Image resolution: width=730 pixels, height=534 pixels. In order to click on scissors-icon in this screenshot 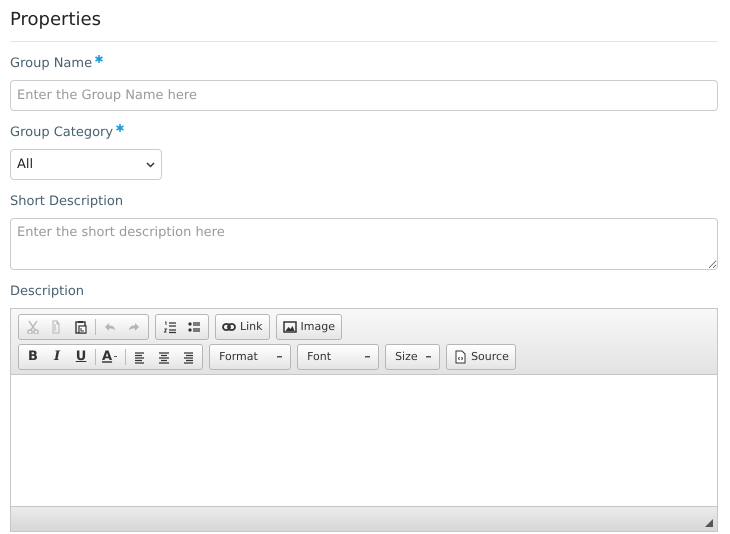, I will do `click(33, 327)`.